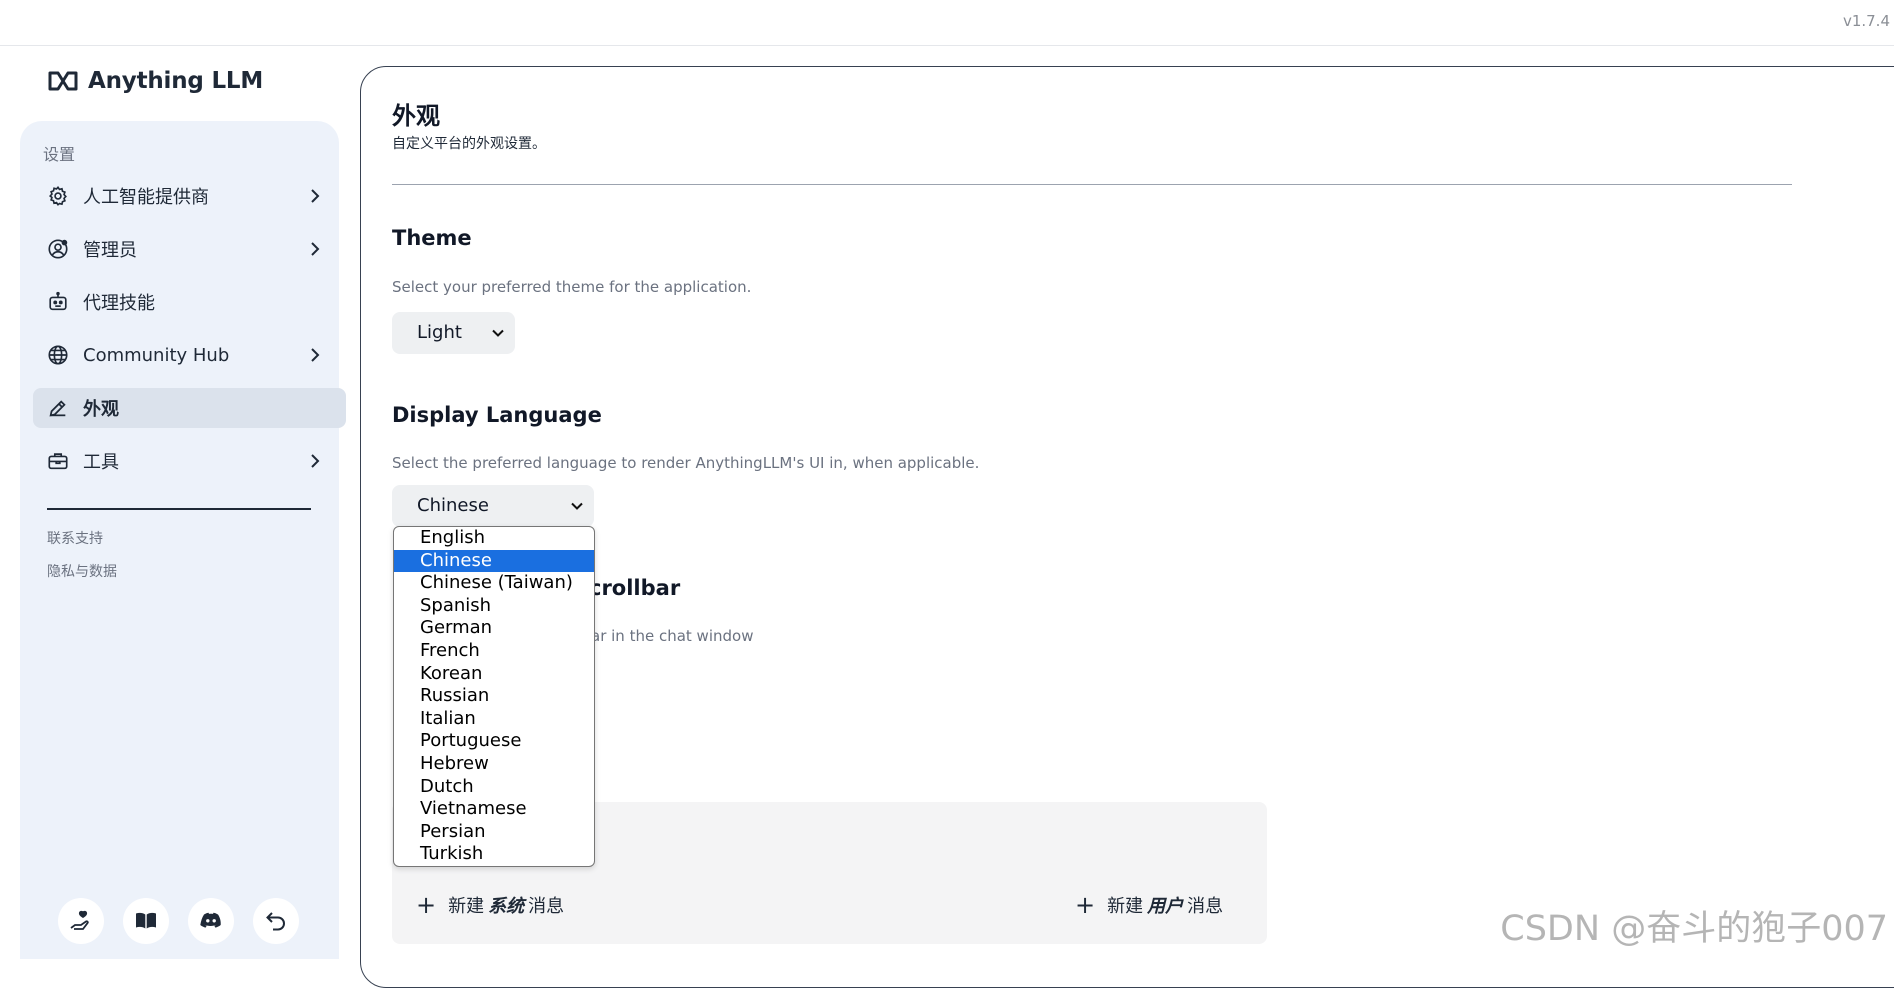 The height and width of the screenshot is (988, 1894). Describe the element at coordinates (672, 636) in the screenshot. I see `scrollbar-section-description: ar in the chat window` at that location.